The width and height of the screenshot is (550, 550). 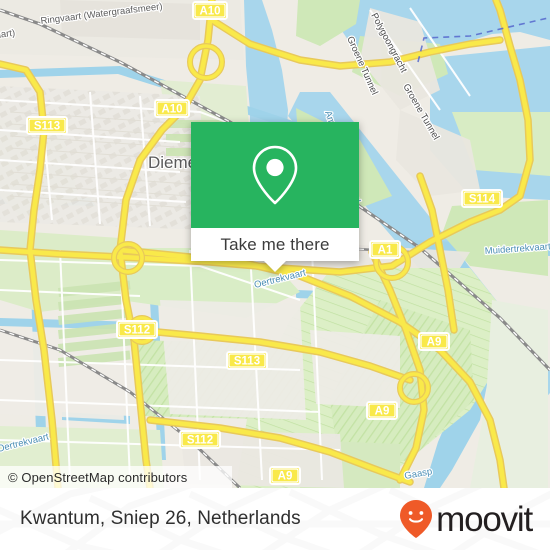 What do you see at coordinates (484, 519) in the screenshot?
I see `moovit-wordmark: moovit` at bounding box center [484, 519].